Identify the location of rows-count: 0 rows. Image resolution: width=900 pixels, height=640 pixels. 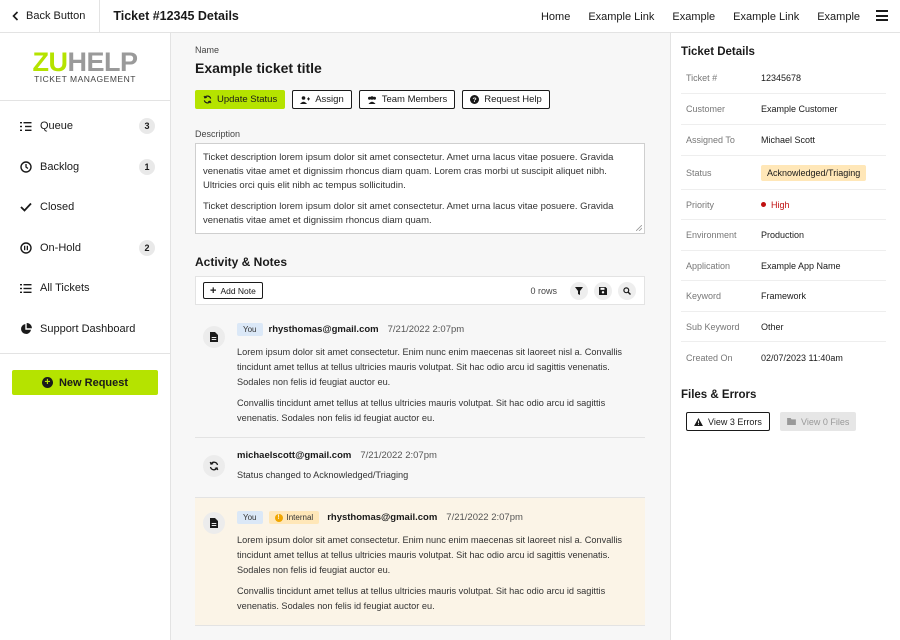
(543, 290).